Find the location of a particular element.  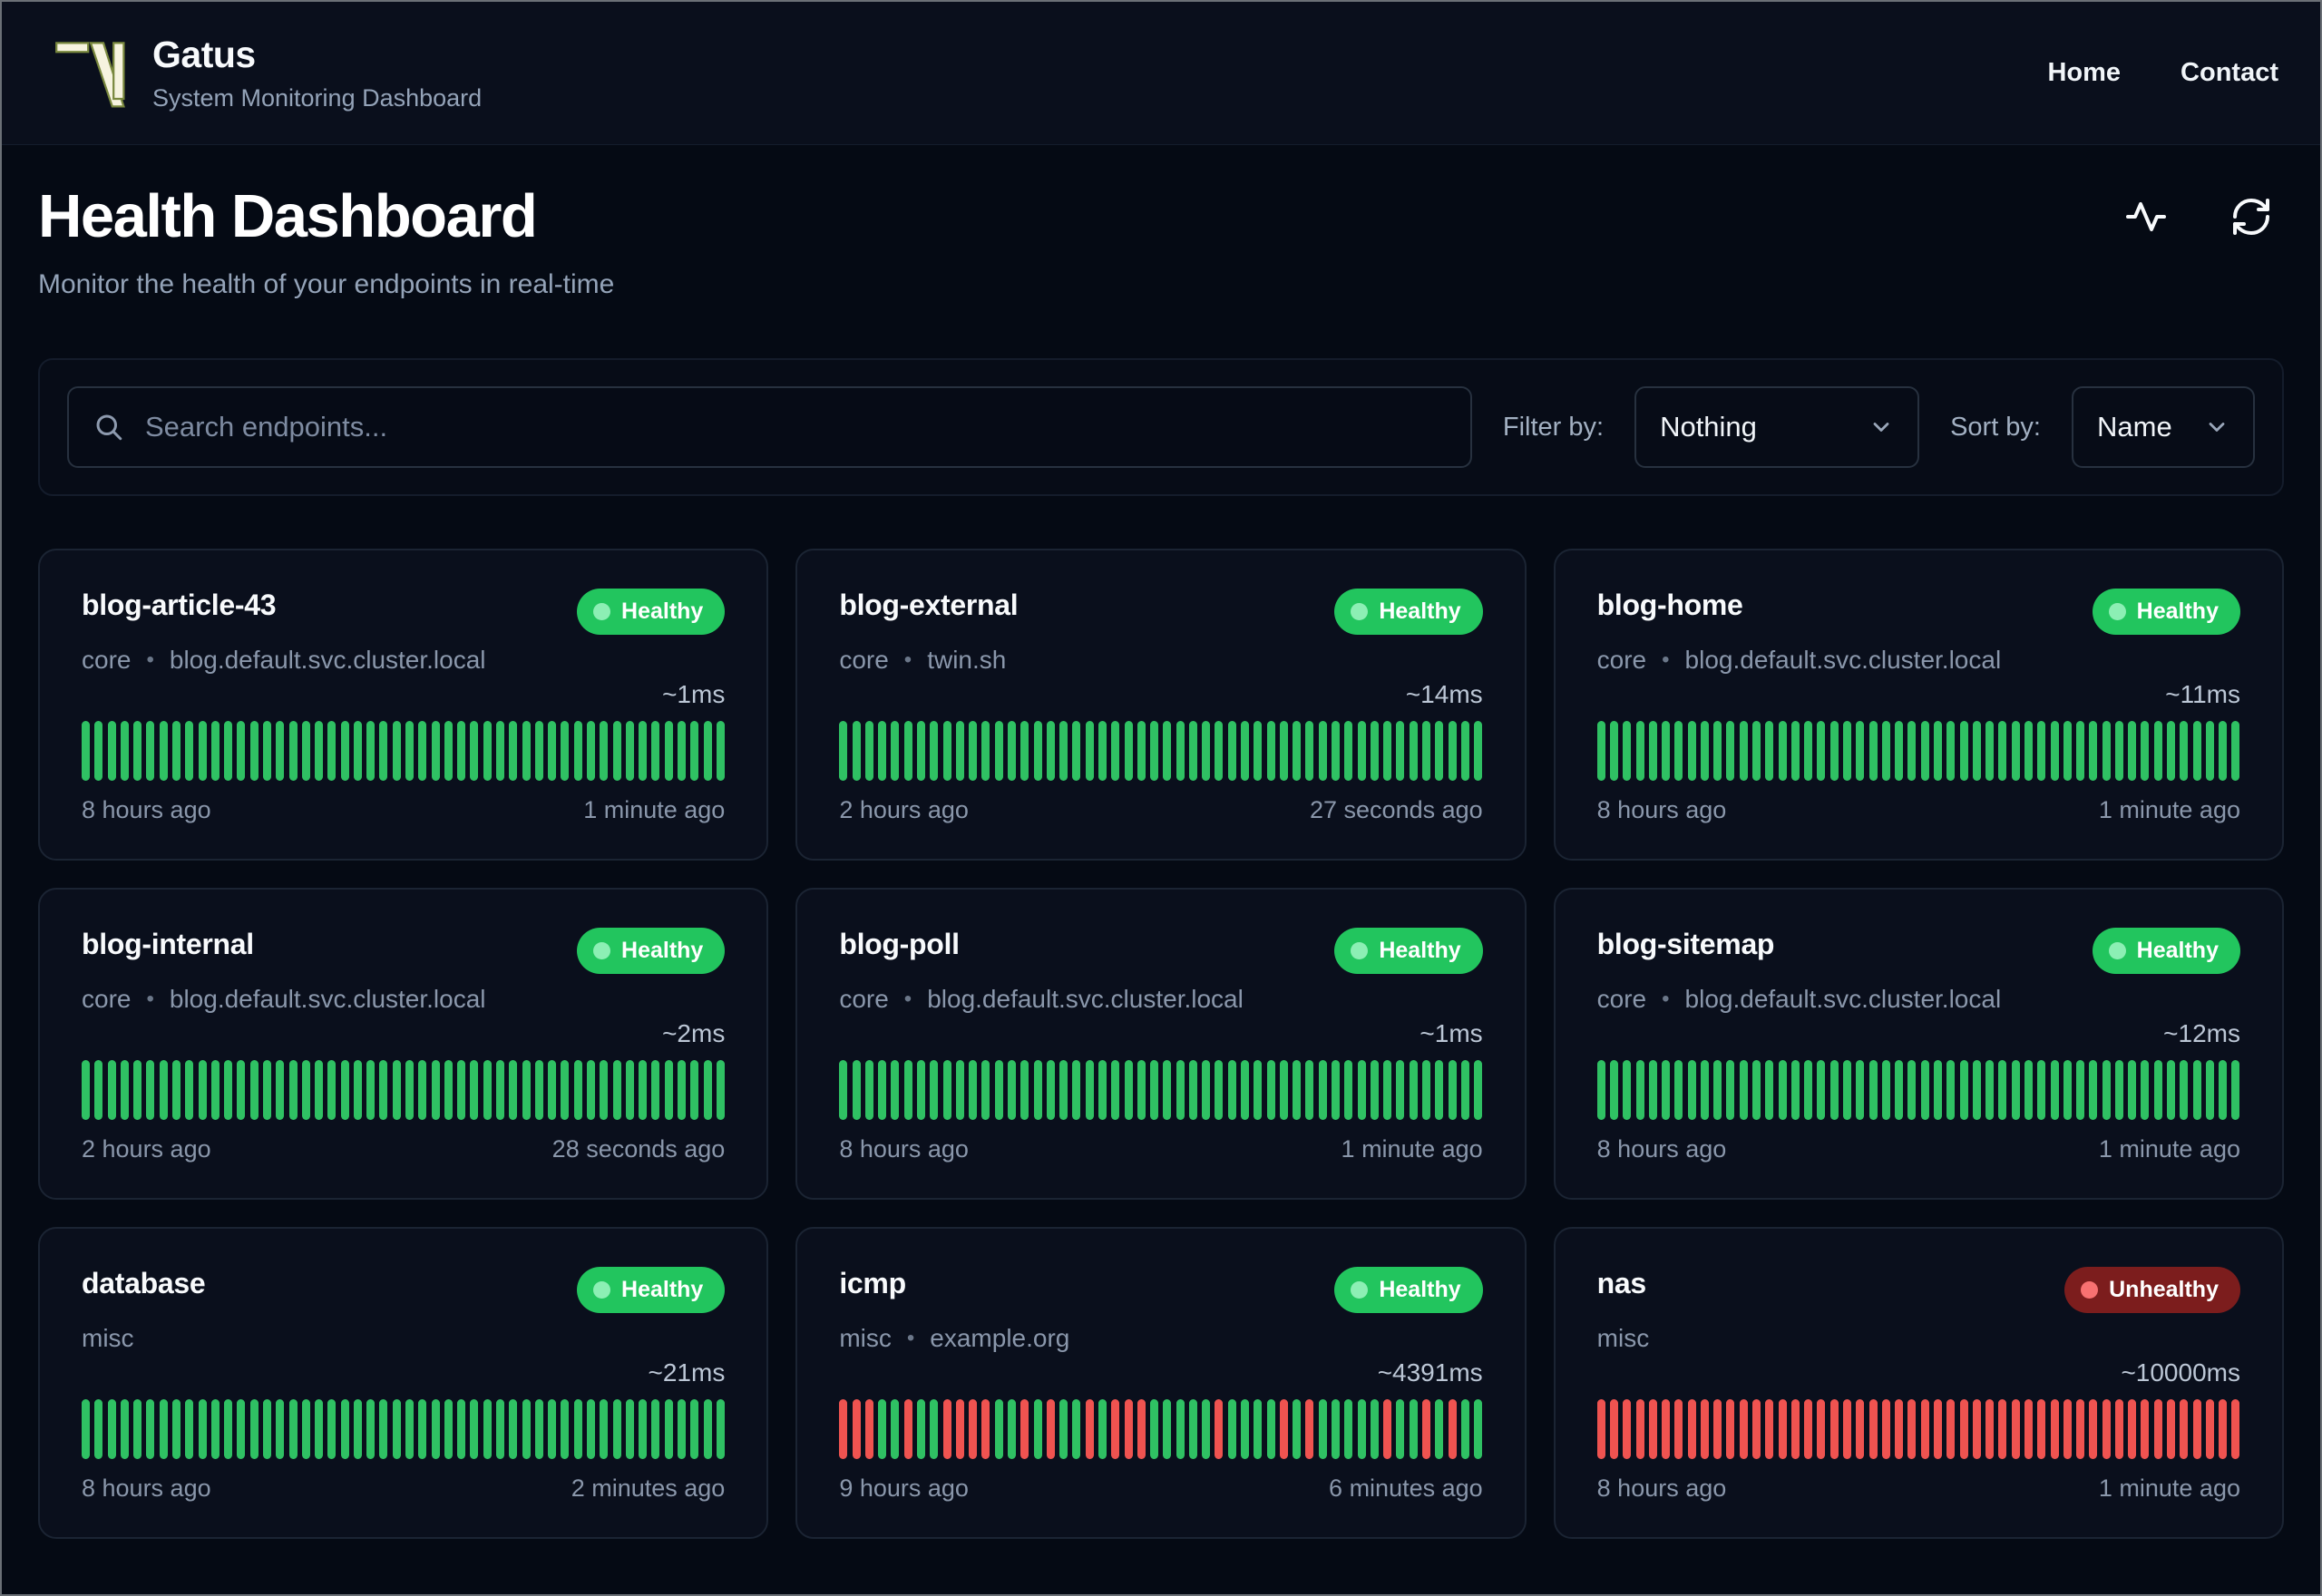

card-footer: 8 hours ago 1 minute ago is located at coordinates (1918, 810).